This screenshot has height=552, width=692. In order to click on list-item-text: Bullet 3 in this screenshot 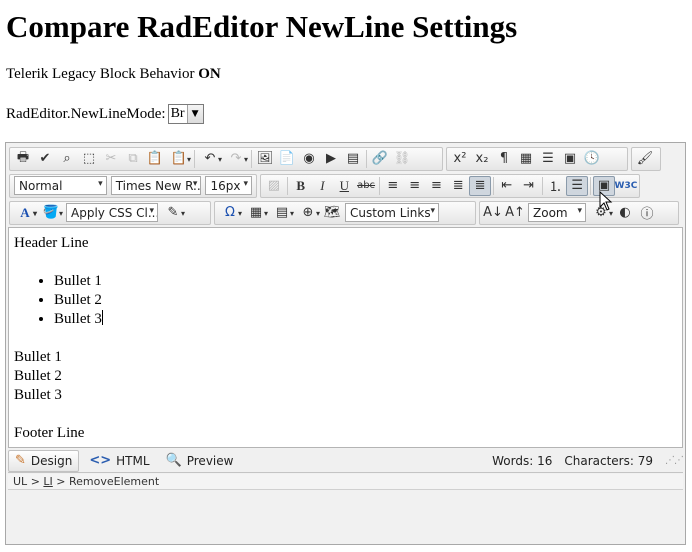, I will do `click(78, 319)`.